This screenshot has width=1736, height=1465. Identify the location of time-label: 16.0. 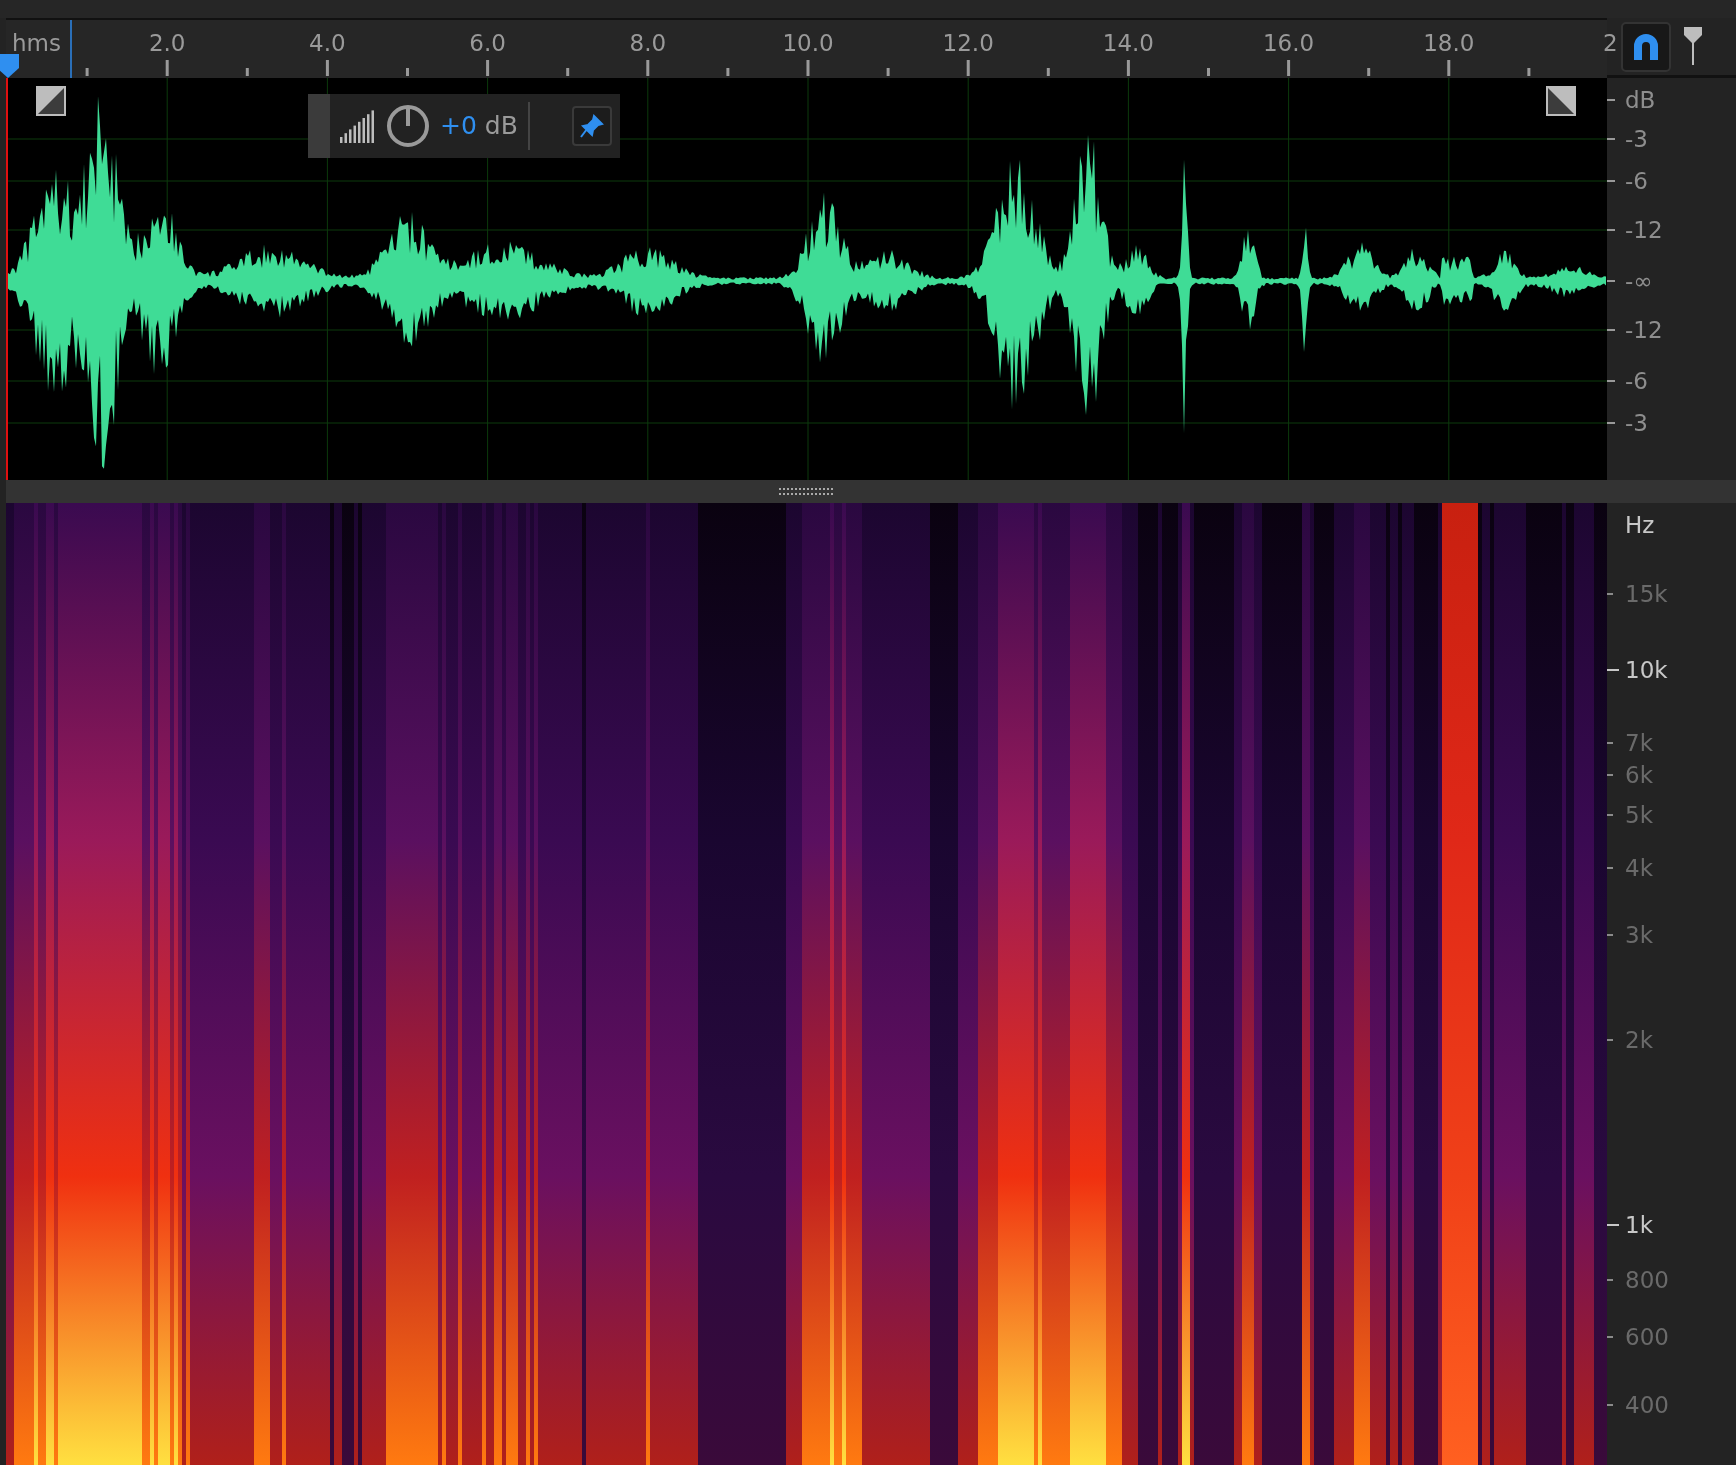
(1289, 43).